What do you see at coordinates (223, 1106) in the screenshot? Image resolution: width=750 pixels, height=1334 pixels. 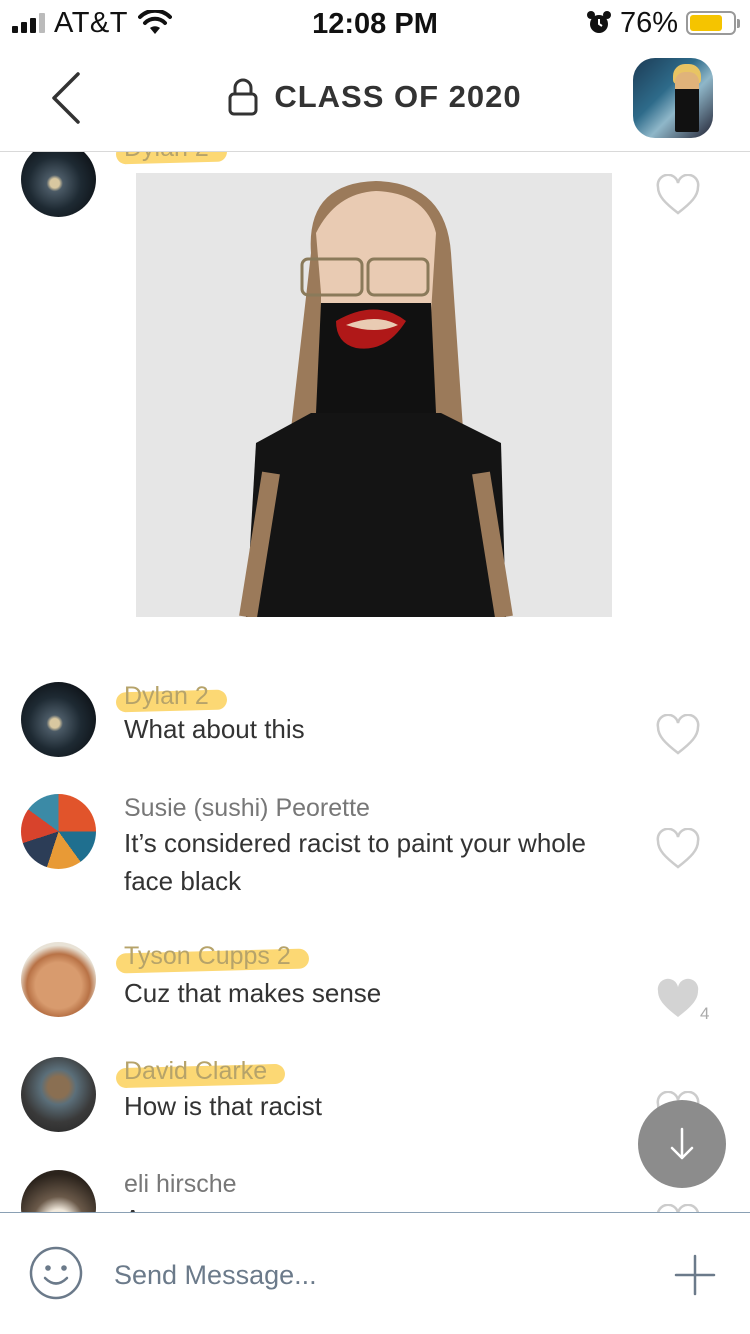 I see `message-text: How is that racist` at bounding box center [223, 1106].